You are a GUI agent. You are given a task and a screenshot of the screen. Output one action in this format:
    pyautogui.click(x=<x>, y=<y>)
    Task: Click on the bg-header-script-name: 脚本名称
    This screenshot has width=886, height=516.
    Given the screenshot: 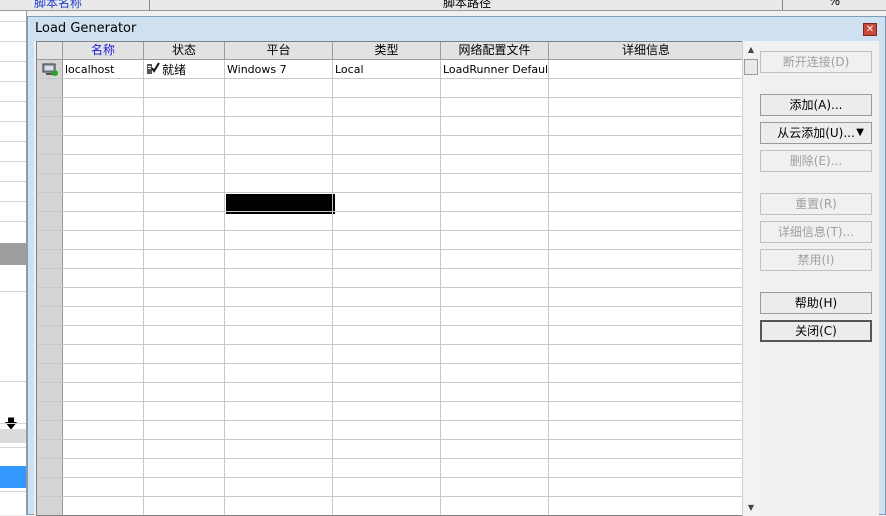 What is the action you would take?
    pyautogui.click(x=75, y=5)
    